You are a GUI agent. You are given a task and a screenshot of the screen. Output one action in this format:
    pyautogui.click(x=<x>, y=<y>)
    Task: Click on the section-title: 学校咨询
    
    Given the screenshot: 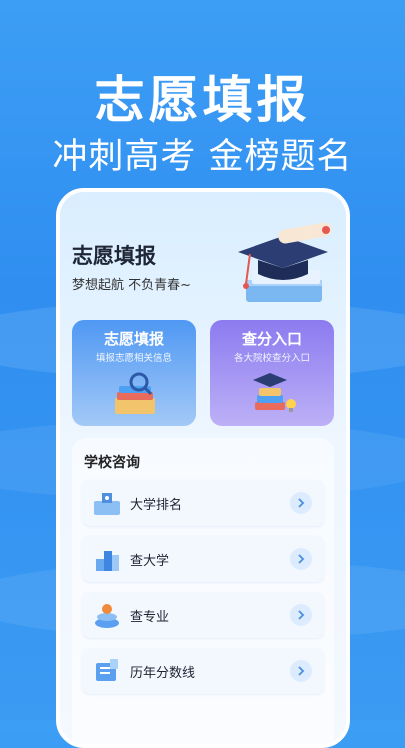 What is the action you would take?
    pyautogui.click(x=112, y=463)
    